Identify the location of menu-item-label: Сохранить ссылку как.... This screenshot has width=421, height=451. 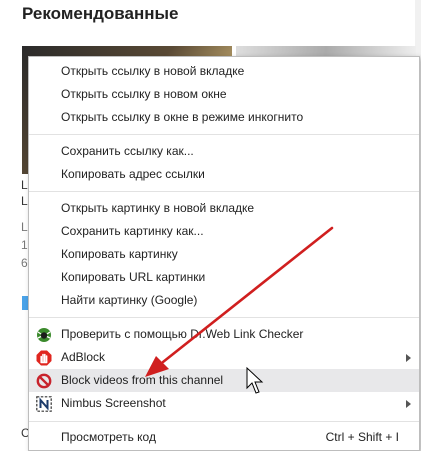
(127, 151).